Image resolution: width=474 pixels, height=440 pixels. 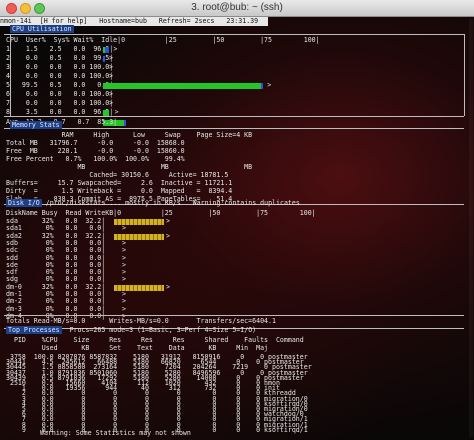 I want to click on disk-source: /proc/diskstats, so click(x=75, y=203).